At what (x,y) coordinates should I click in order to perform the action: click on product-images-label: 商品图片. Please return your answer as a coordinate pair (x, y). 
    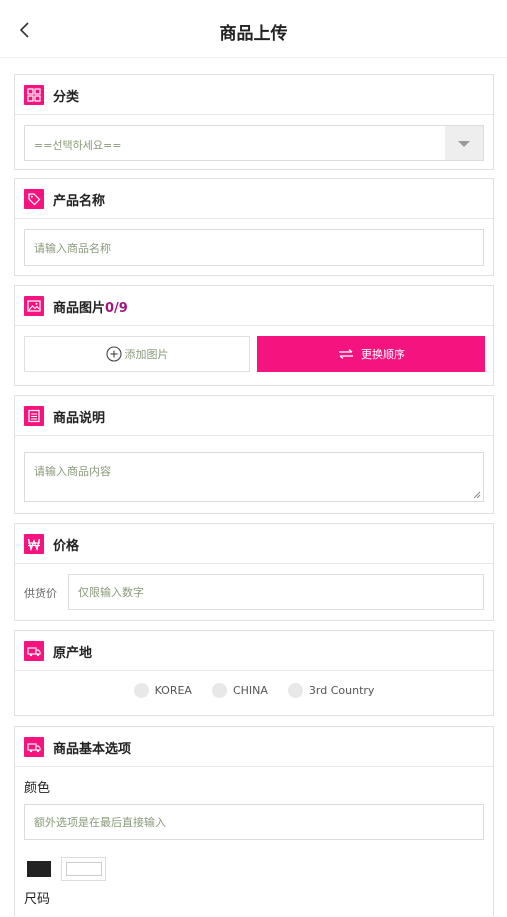
    Looking at the image, I should click on (79, 308).